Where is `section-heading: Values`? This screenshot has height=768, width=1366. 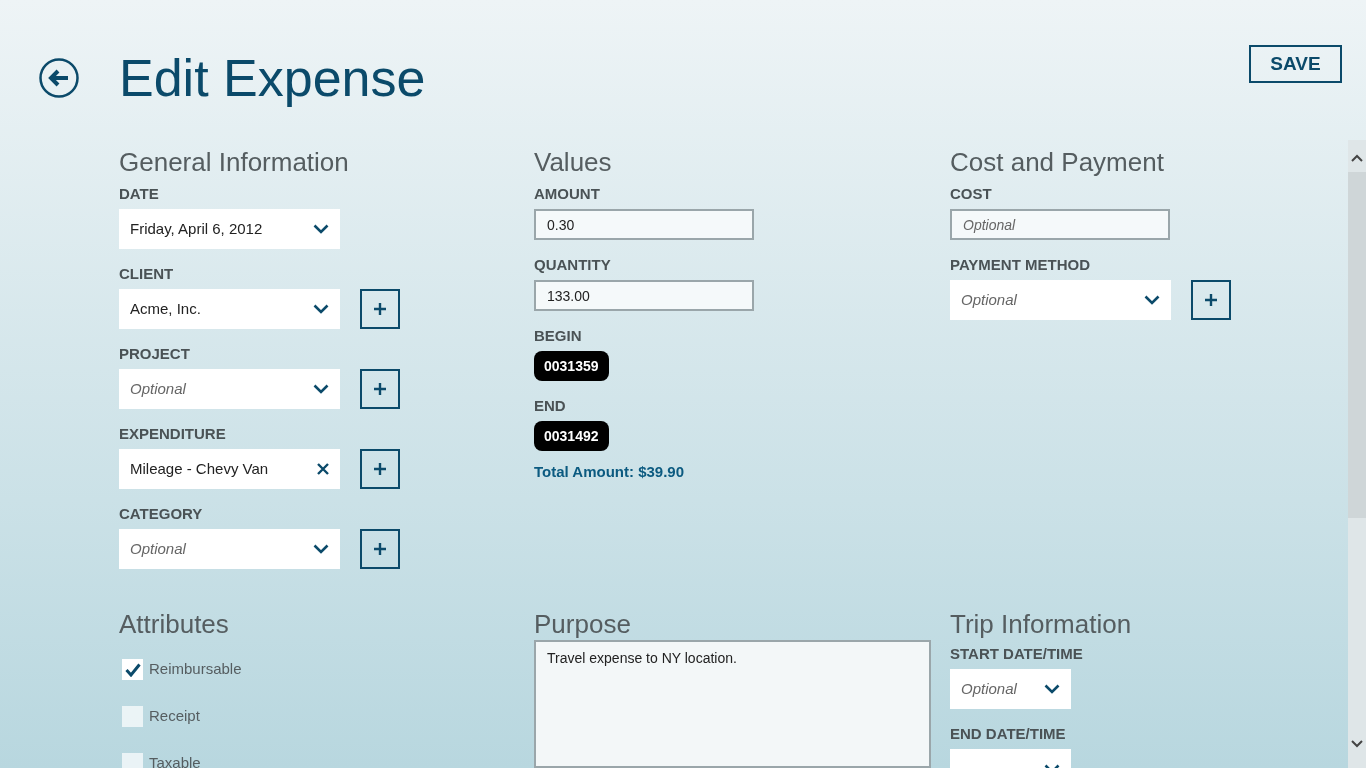
section-heading: Values is located at coordinates (573, 162).